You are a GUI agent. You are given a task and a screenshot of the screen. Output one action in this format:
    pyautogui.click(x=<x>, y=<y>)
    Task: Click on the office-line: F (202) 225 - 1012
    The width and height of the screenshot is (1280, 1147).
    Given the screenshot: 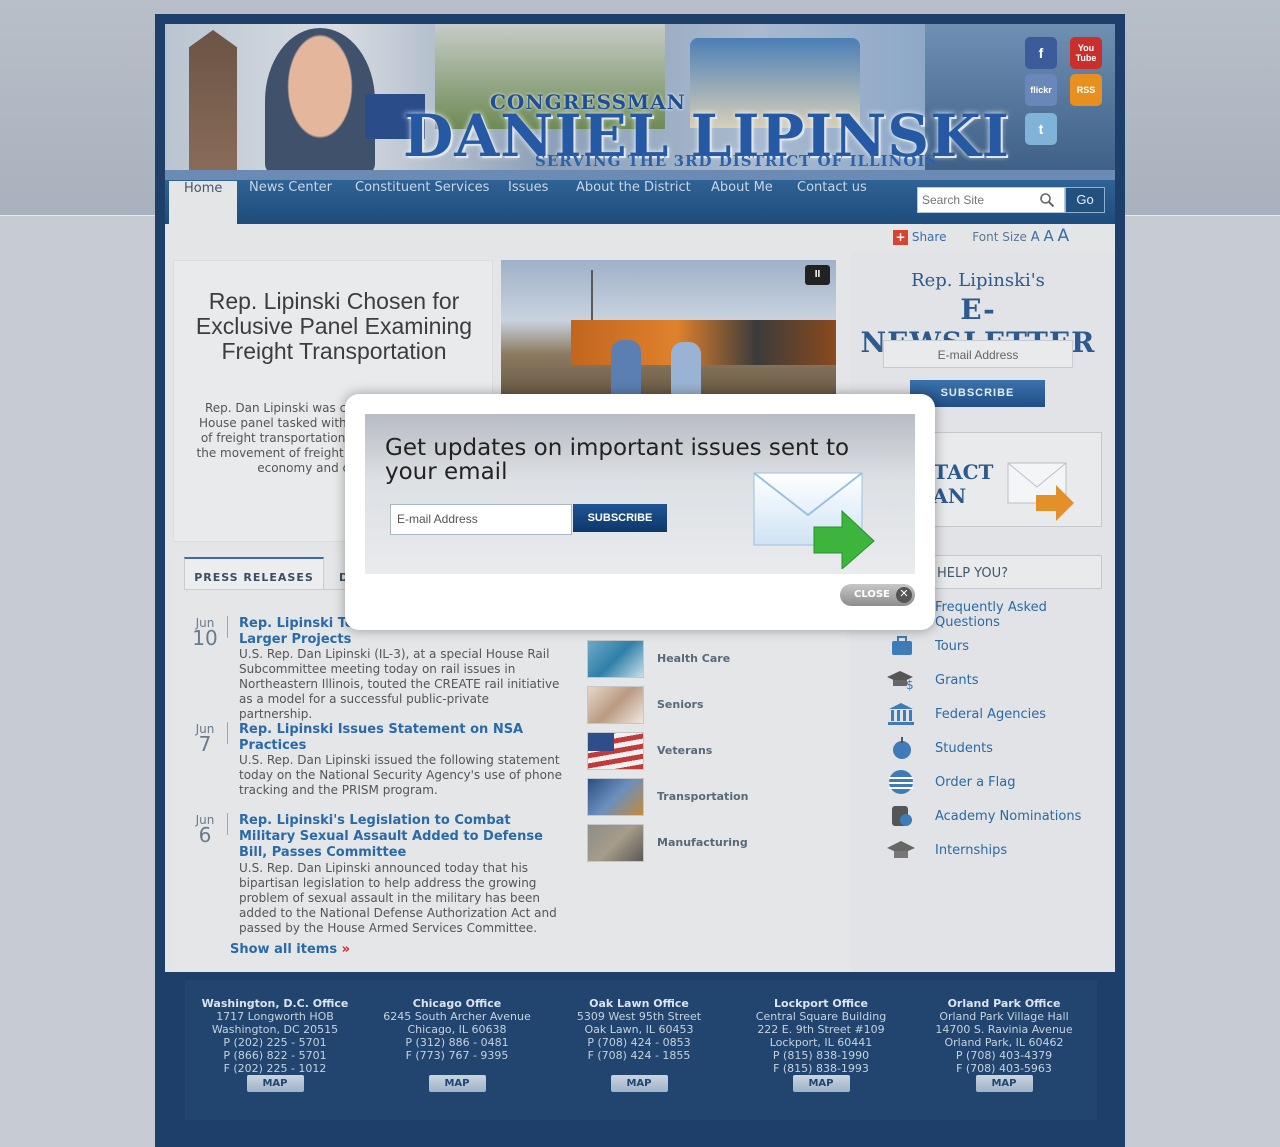 What is the action you would take?
    pyautogui.click(x=275, y=1068)
    